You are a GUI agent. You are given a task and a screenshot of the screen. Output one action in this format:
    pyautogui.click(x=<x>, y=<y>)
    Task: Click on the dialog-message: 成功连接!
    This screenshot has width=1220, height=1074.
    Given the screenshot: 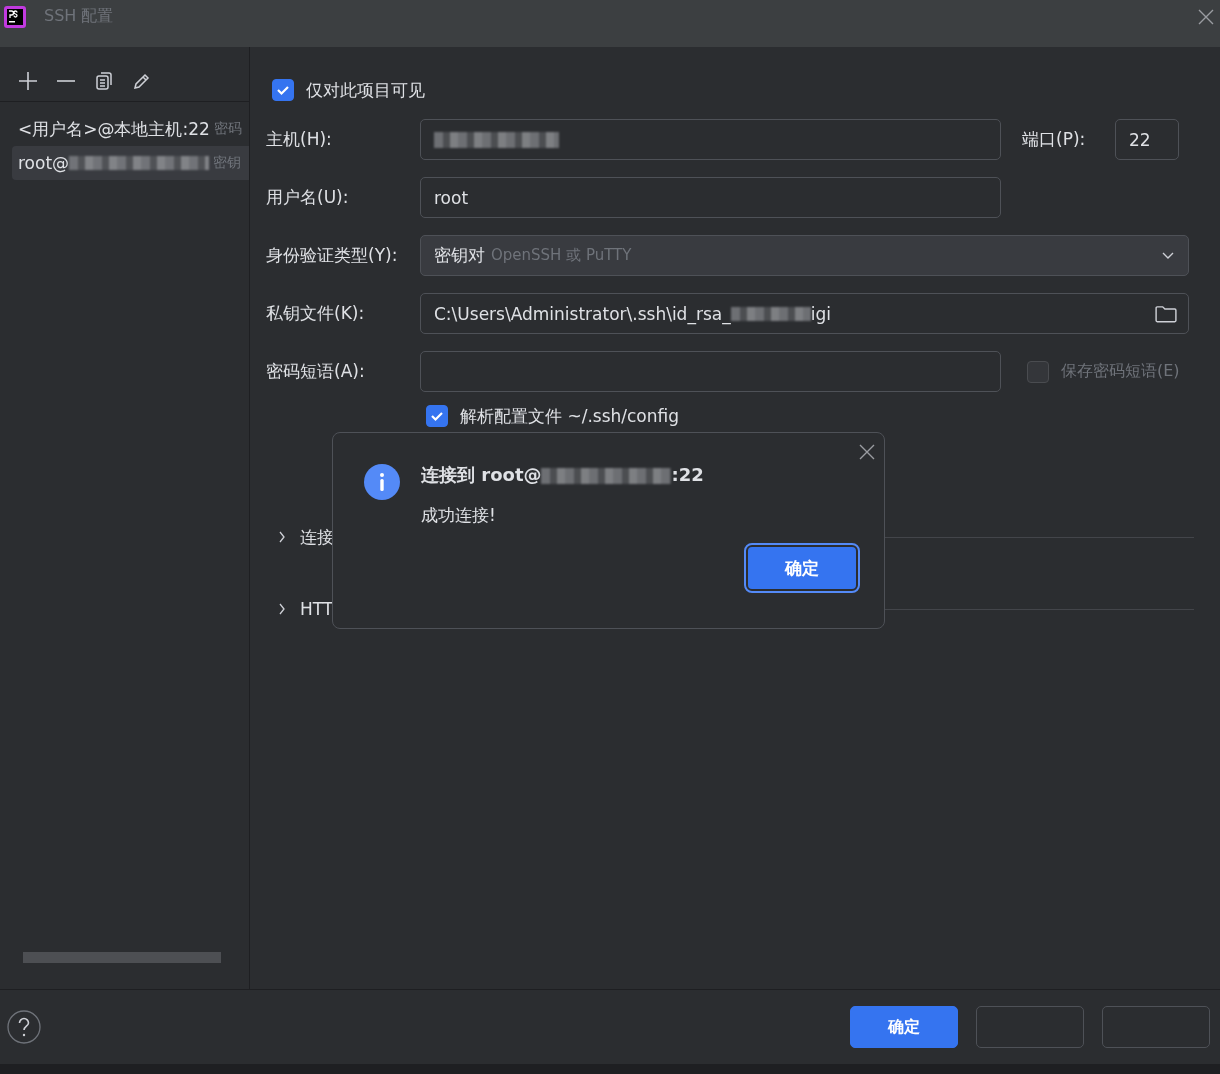 What is the action you would take?
    pyautogui.click(x=459, y=515)
    